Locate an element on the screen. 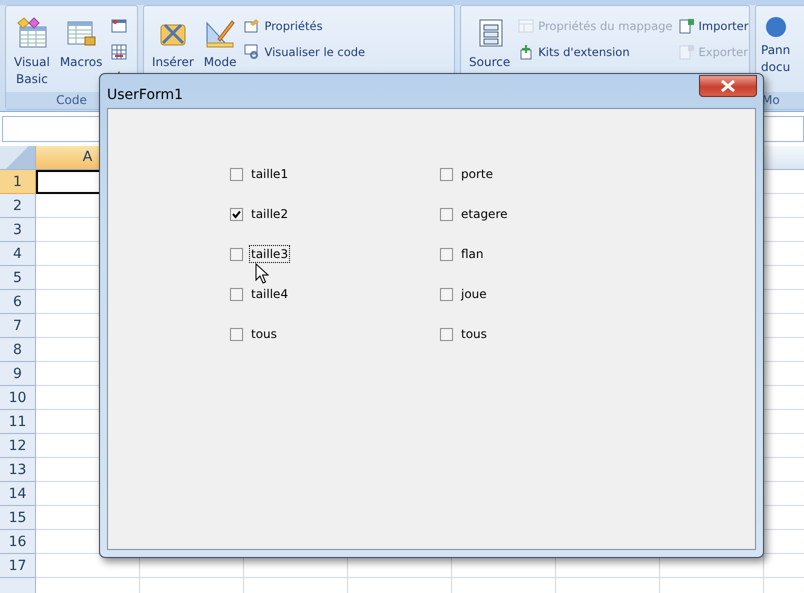 This screenshot has width=804, height=593. group-label: Code is located at coordinates (71, 100).